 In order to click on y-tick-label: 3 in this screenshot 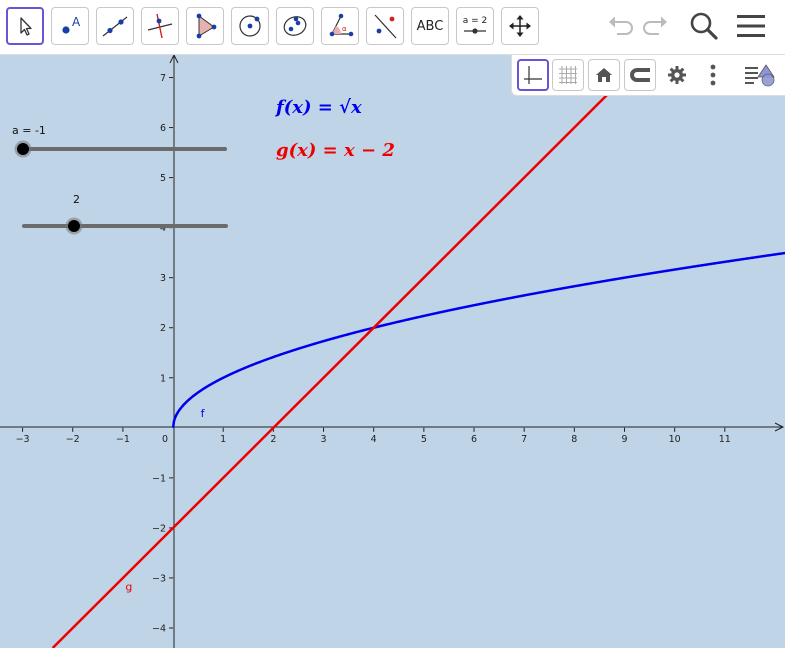, I will do `click(163, 278)`.